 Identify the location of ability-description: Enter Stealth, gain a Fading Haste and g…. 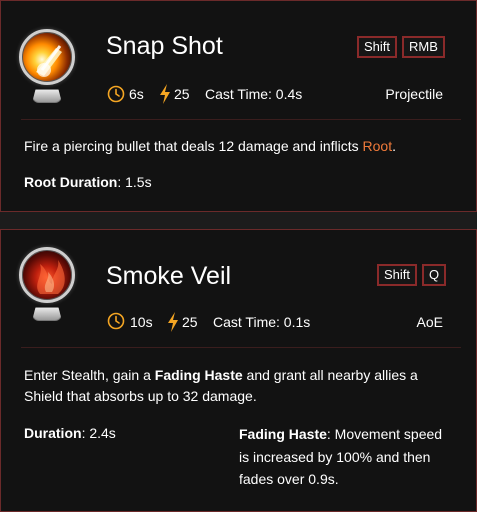
(221, 385).